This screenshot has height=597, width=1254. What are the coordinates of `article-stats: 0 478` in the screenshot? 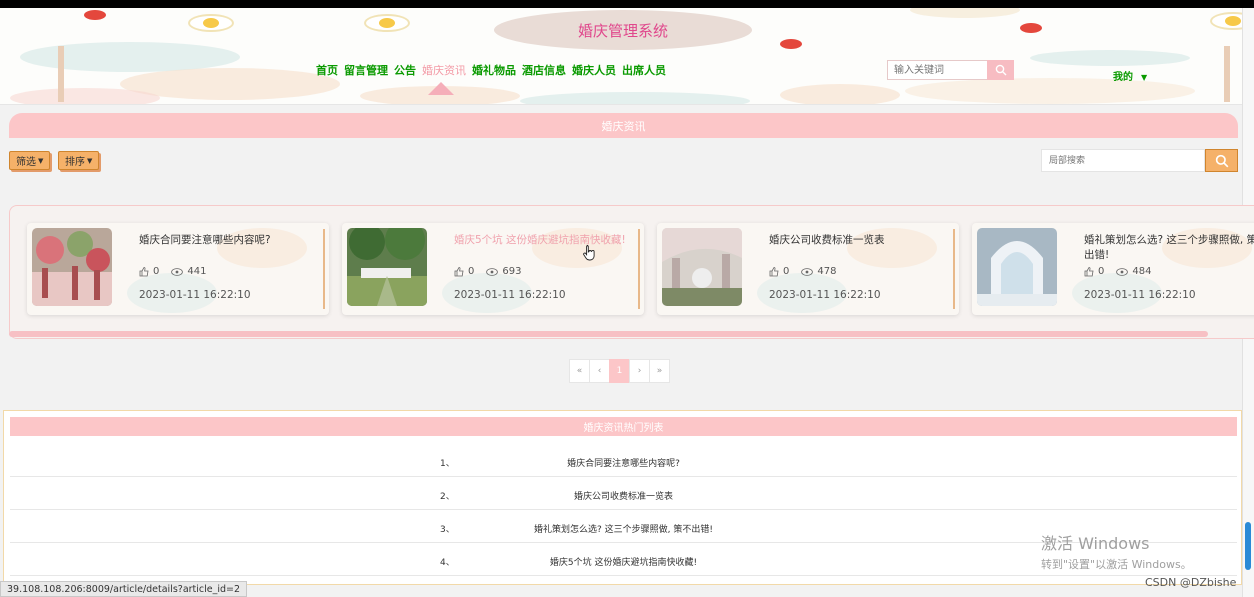 It's located at (802, 271).